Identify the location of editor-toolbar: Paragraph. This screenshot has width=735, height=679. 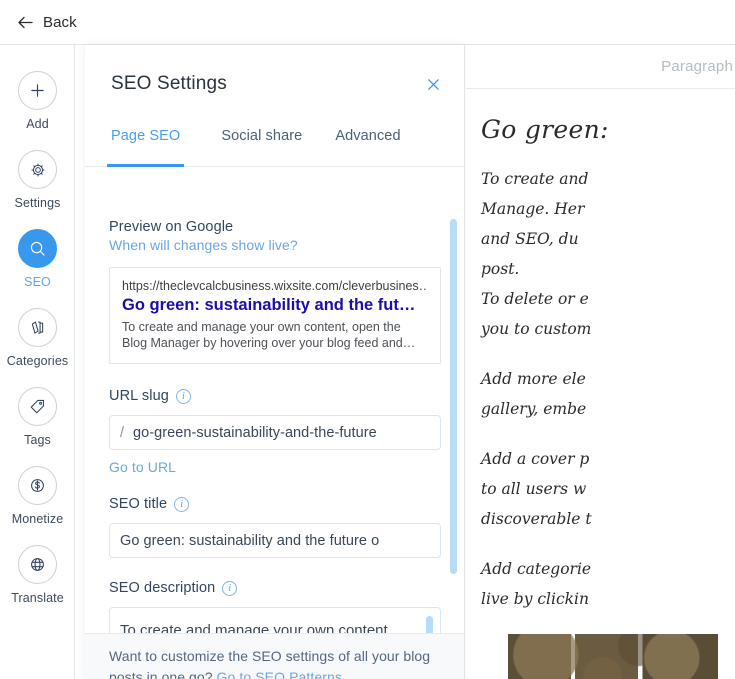
(600, 67).